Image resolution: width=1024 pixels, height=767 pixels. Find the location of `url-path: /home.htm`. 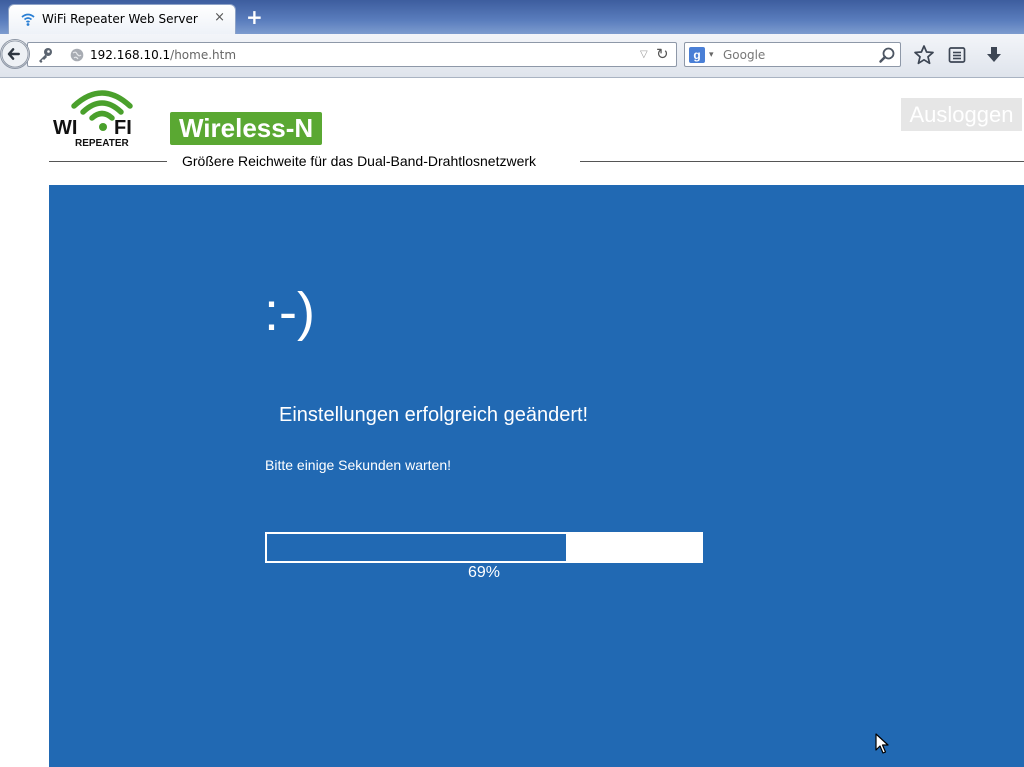

url-path: /home.htm is located at coordinates (203, 55).